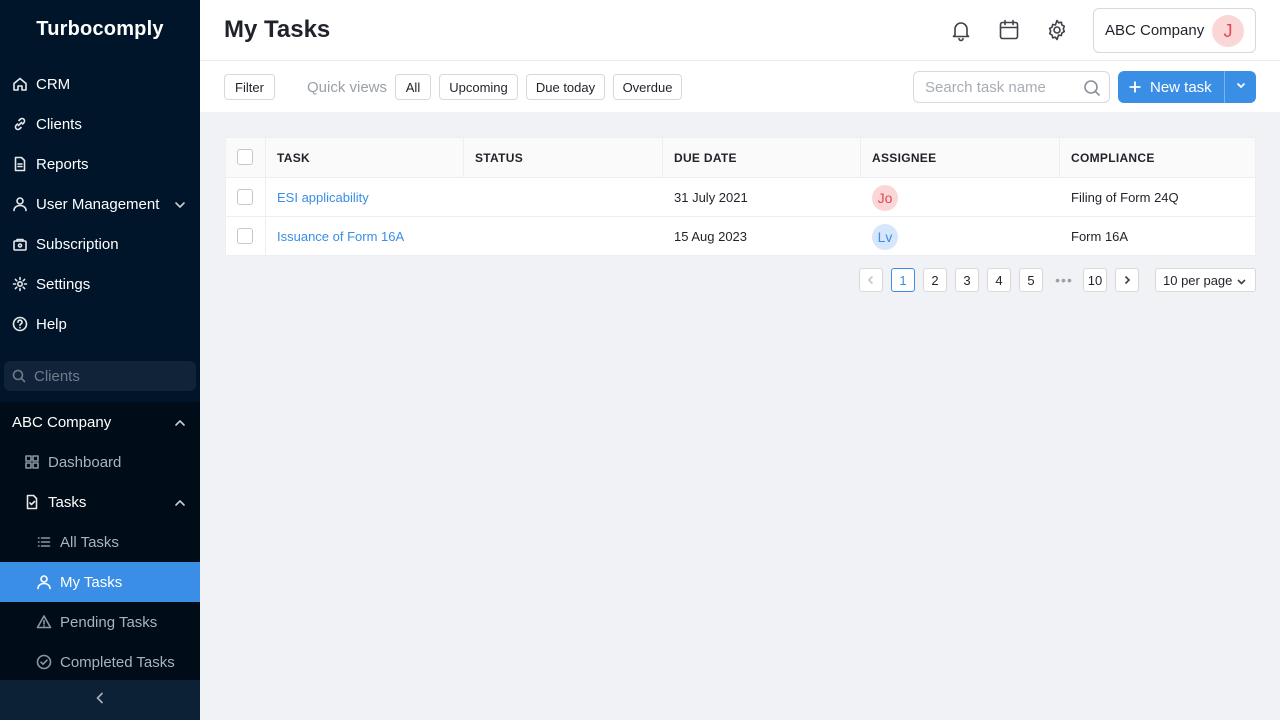  Describe the element at coordinates (20, 164) in the screenshot. I see `report-icon` at that location.